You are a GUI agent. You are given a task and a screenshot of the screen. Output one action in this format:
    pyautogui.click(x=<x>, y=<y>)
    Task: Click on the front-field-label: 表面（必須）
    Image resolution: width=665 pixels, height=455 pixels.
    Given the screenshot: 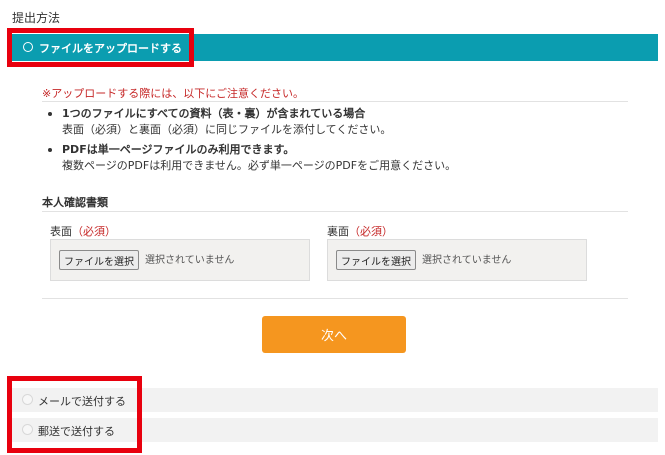 What is the action you would take?
    pyautogui.click(x=83, y=231)
    